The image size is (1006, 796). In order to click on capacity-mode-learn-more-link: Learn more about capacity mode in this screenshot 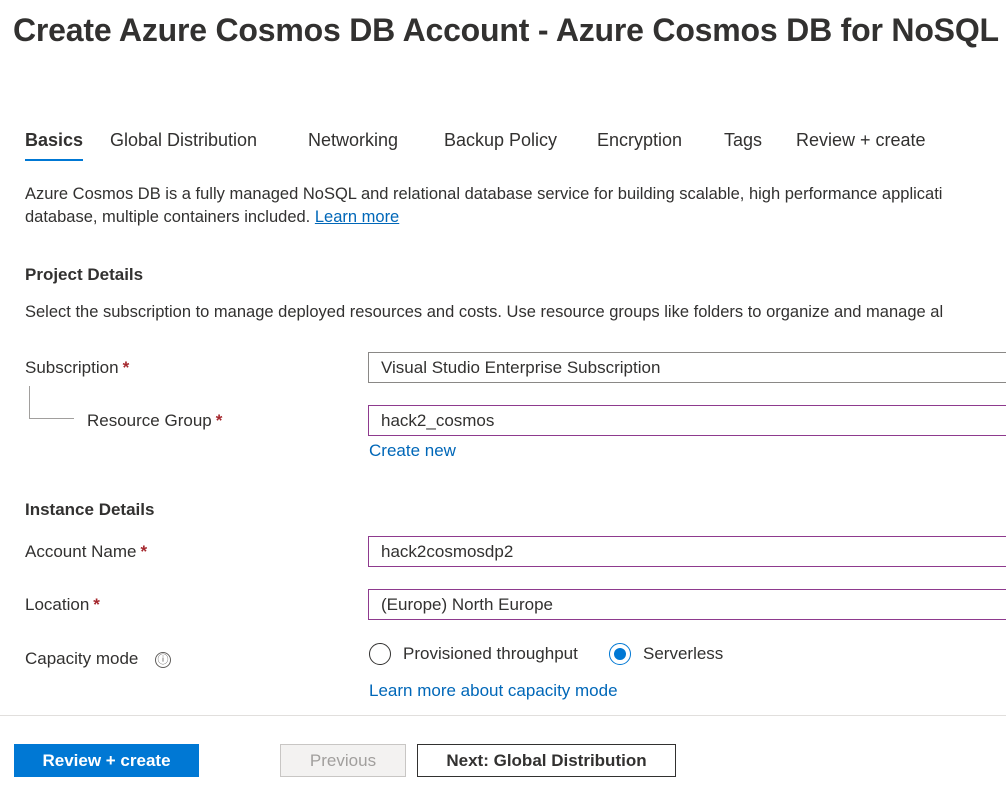, I will do `click(493, 691)`.